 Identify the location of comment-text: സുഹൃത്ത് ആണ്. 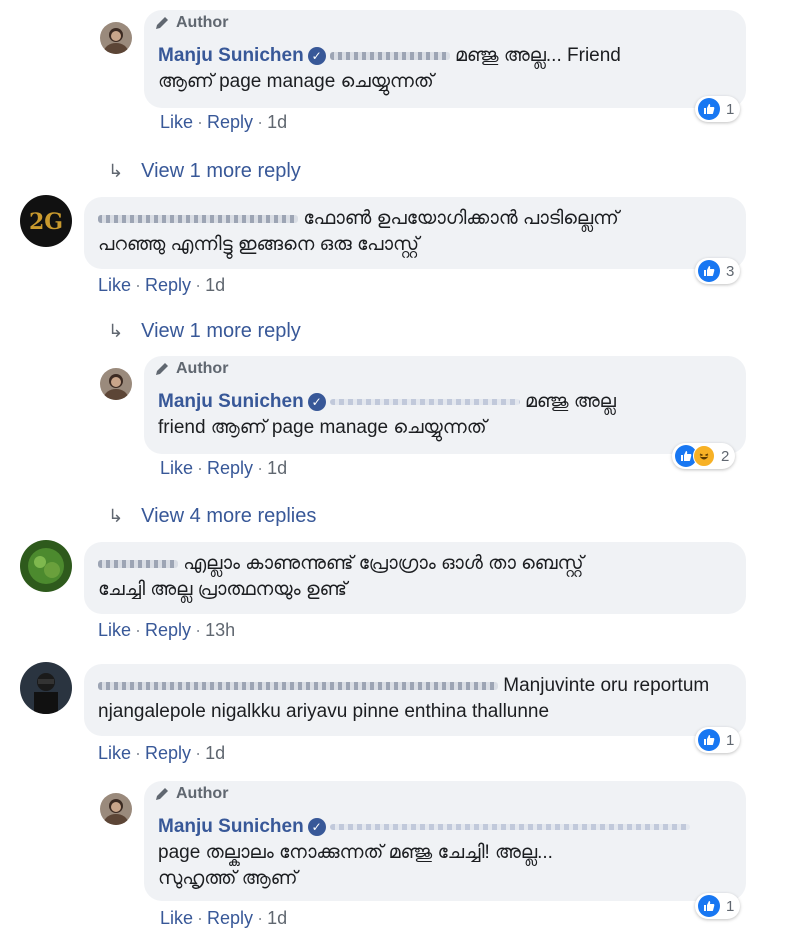
(228, 878).